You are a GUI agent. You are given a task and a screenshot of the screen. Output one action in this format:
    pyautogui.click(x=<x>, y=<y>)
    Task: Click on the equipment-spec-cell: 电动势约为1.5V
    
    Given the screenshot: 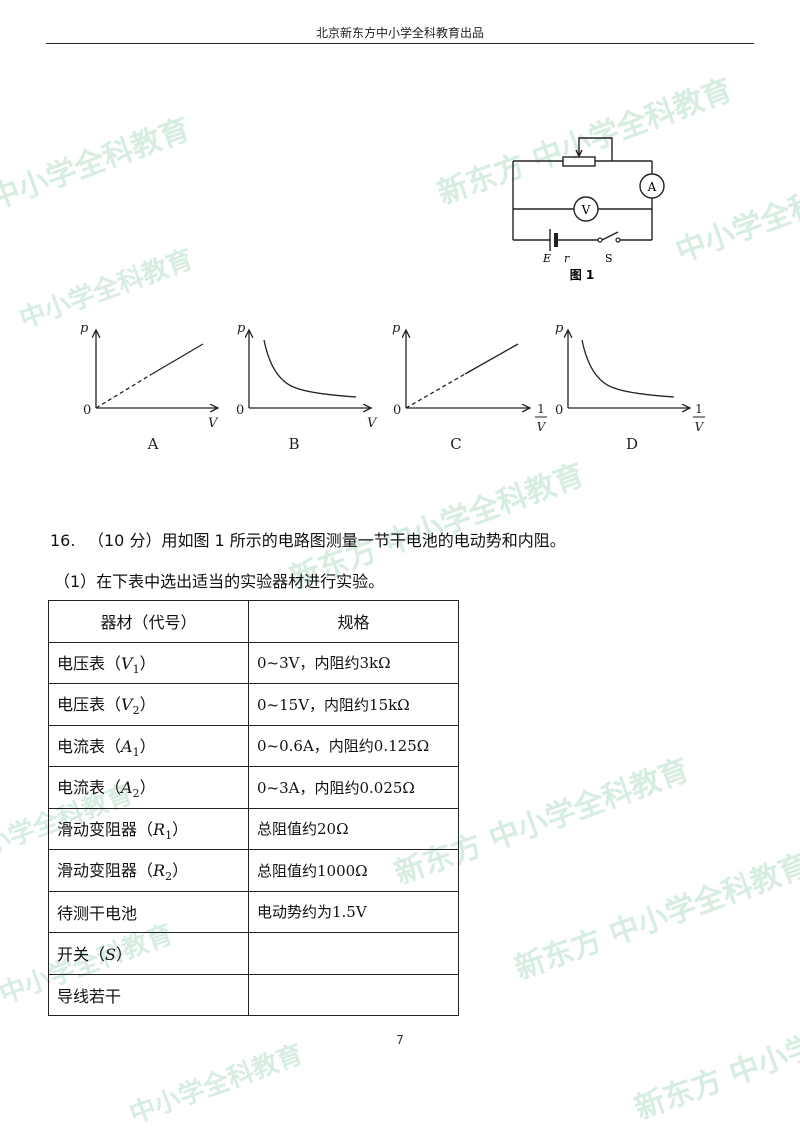 What is the action you would take?
    pyautogui.click(x=353, y=911)
    